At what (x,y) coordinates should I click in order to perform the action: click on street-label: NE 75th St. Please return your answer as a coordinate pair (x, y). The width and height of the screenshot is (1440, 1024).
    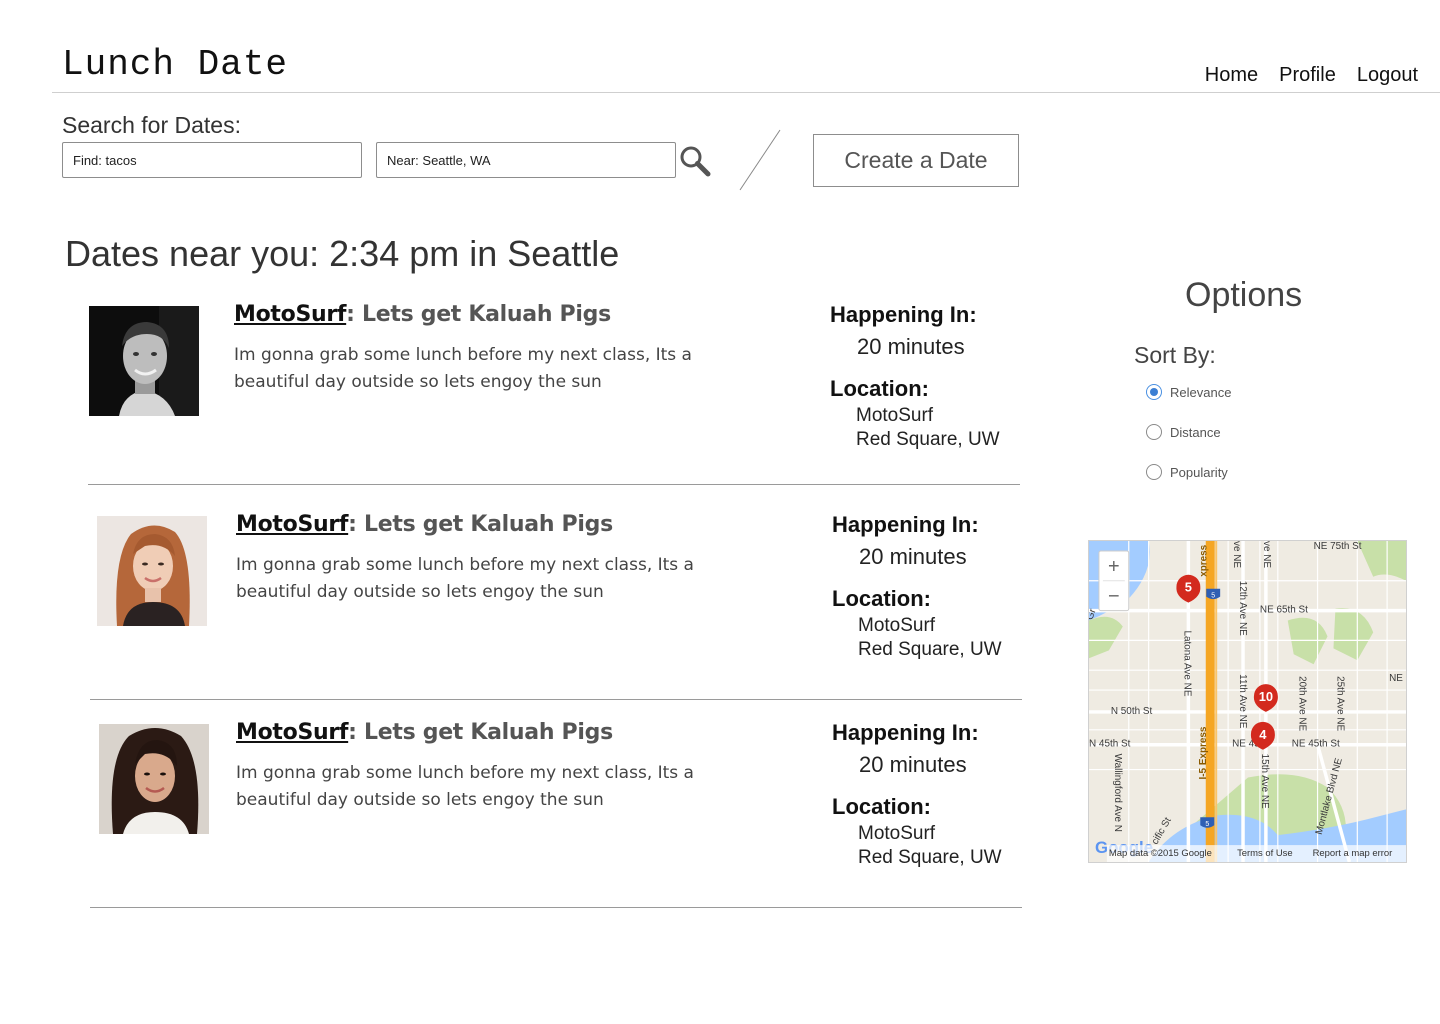
    Looking at the image, I should click on (1338, 546).